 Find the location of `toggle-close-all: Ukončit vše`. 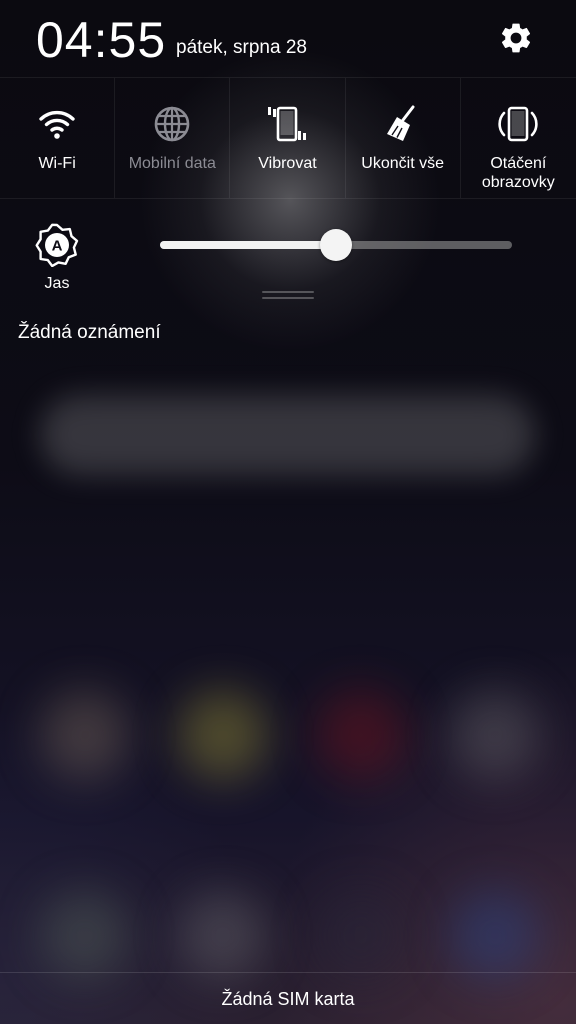

toggle-close-all: Ukončit vše is located at coordinates (403, 138).